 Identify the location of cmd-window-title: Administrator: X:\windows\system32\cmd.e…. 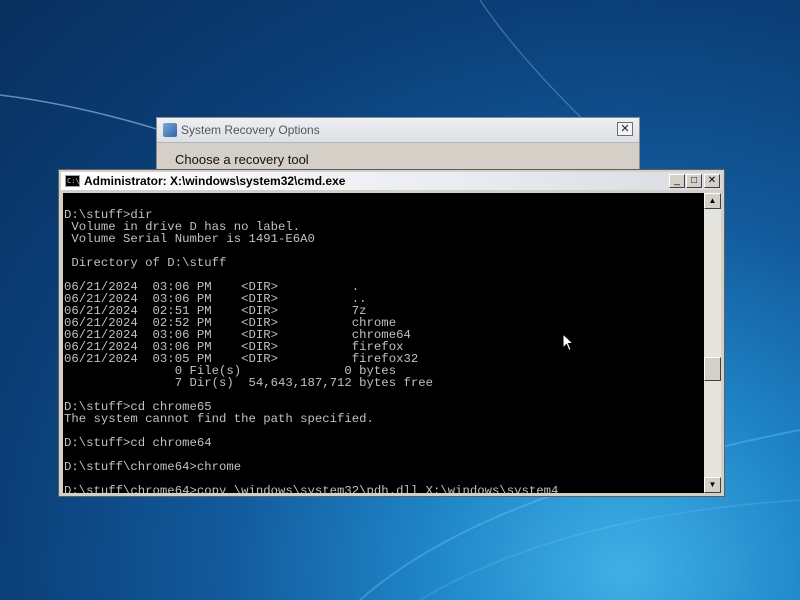
(215, 181).